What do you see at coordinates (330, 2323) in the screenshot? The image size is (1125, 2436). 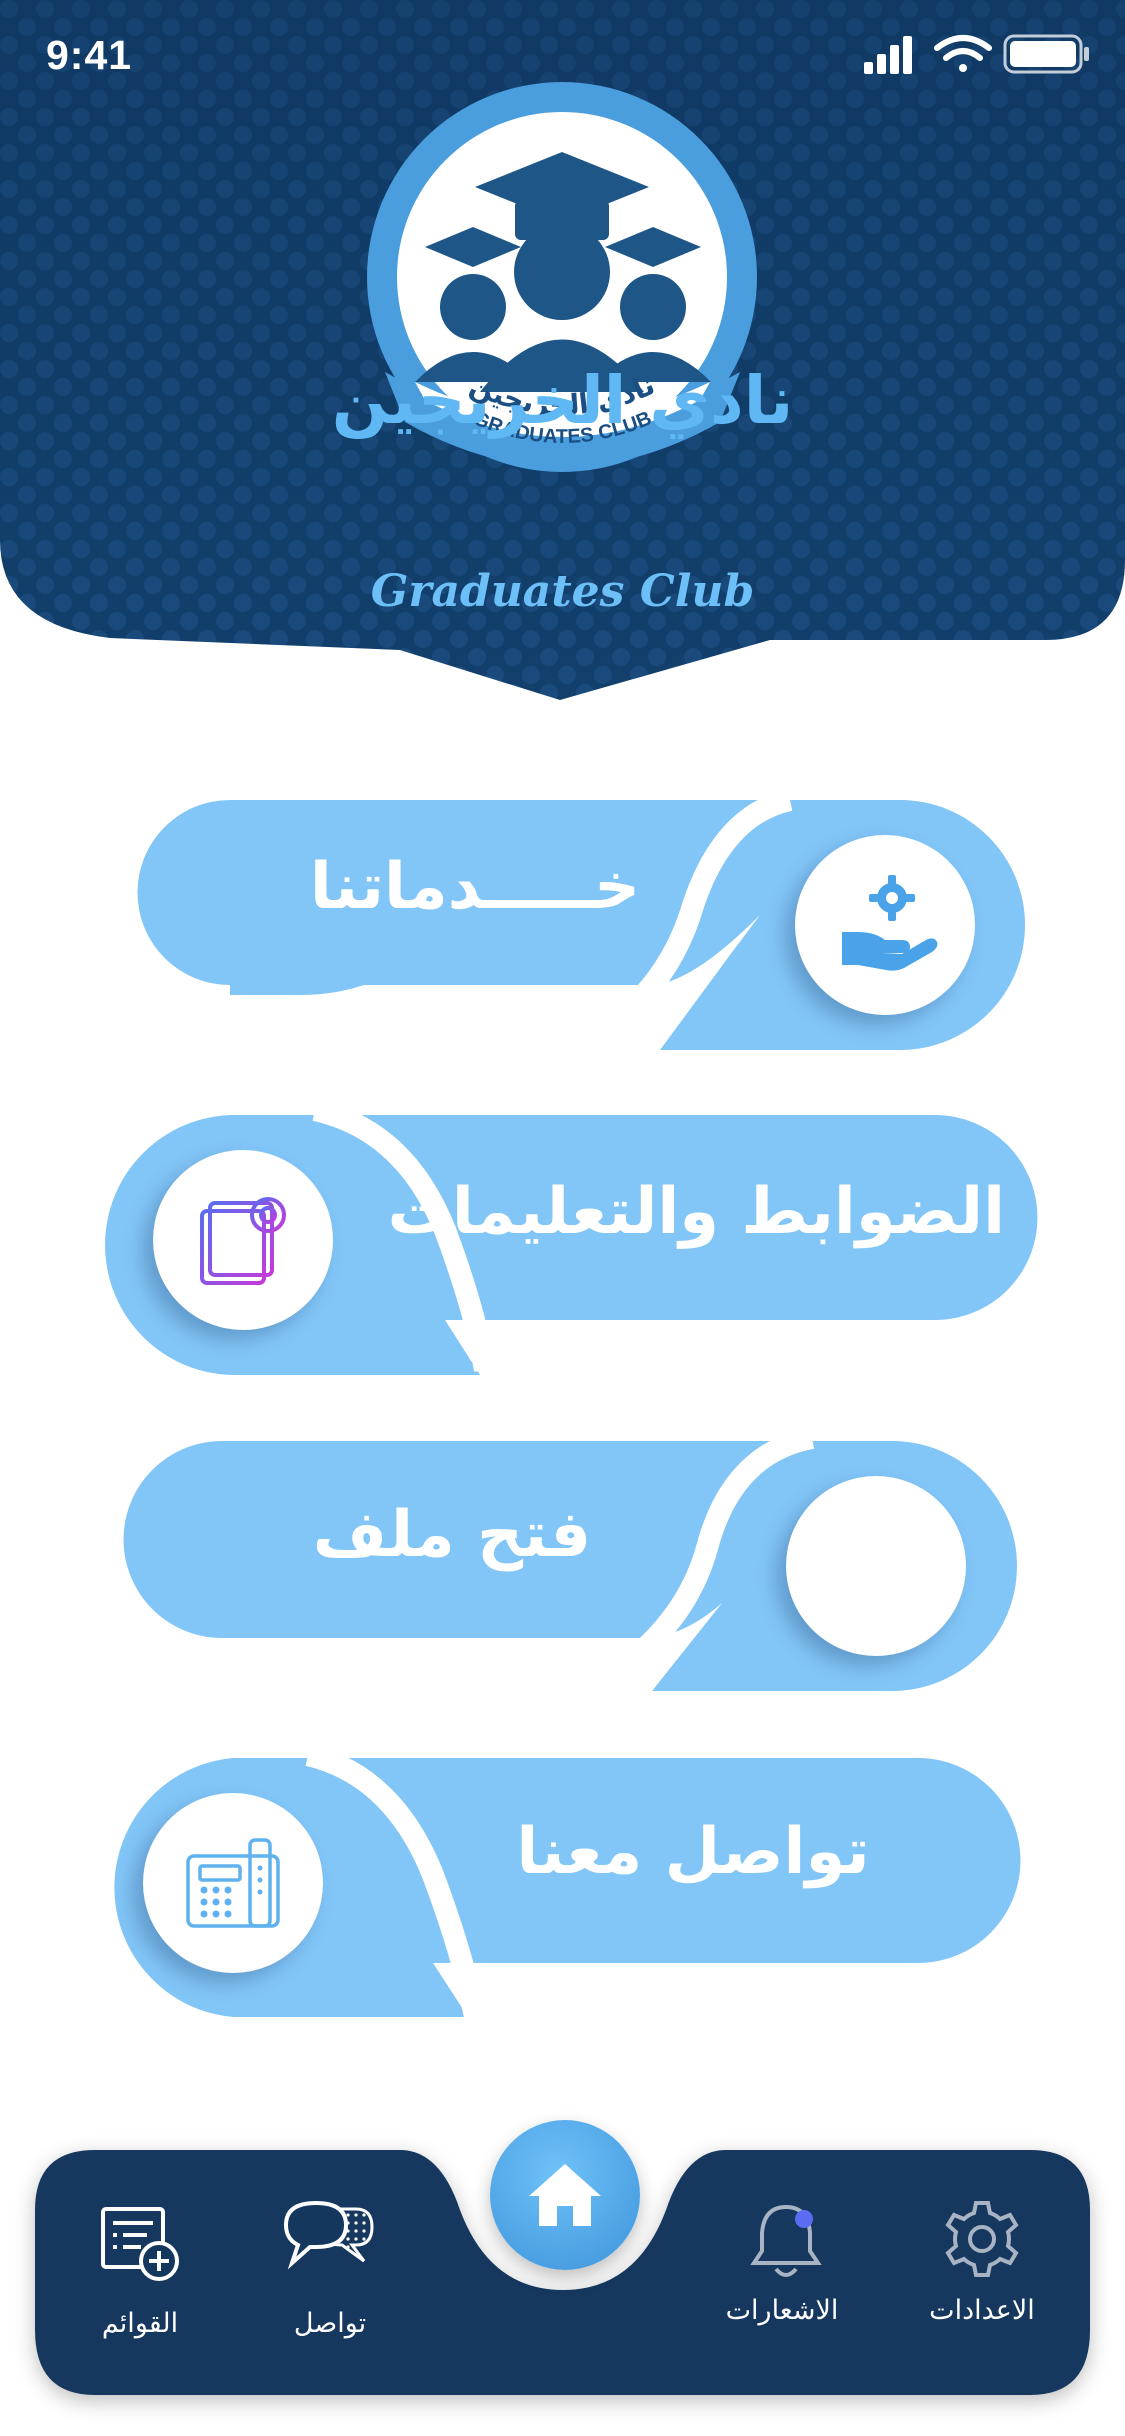 I see `nav-chat-label: تواصل` at bounding box center [330, 2323].